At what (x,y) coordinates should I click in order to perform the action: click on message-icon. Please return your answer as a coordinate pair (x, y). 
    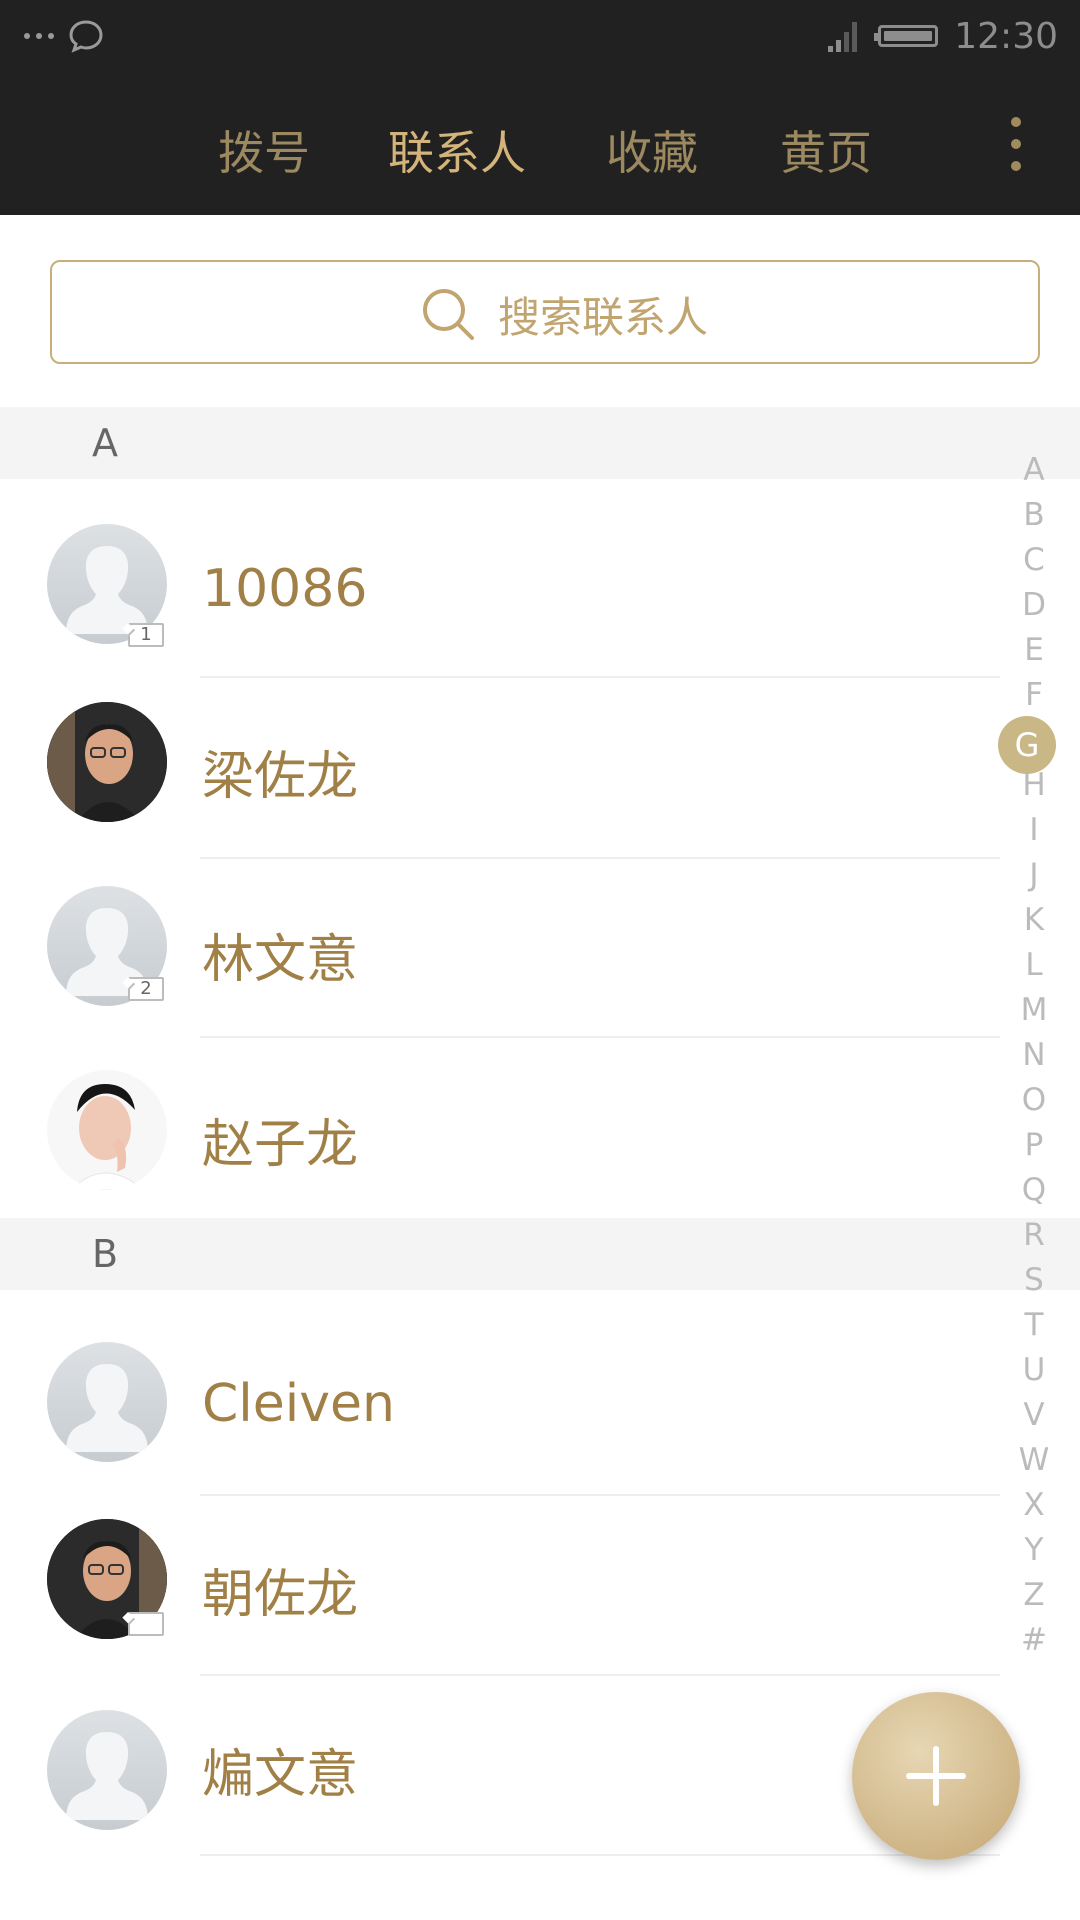
    Looking at the image, I should click on (86, 36).